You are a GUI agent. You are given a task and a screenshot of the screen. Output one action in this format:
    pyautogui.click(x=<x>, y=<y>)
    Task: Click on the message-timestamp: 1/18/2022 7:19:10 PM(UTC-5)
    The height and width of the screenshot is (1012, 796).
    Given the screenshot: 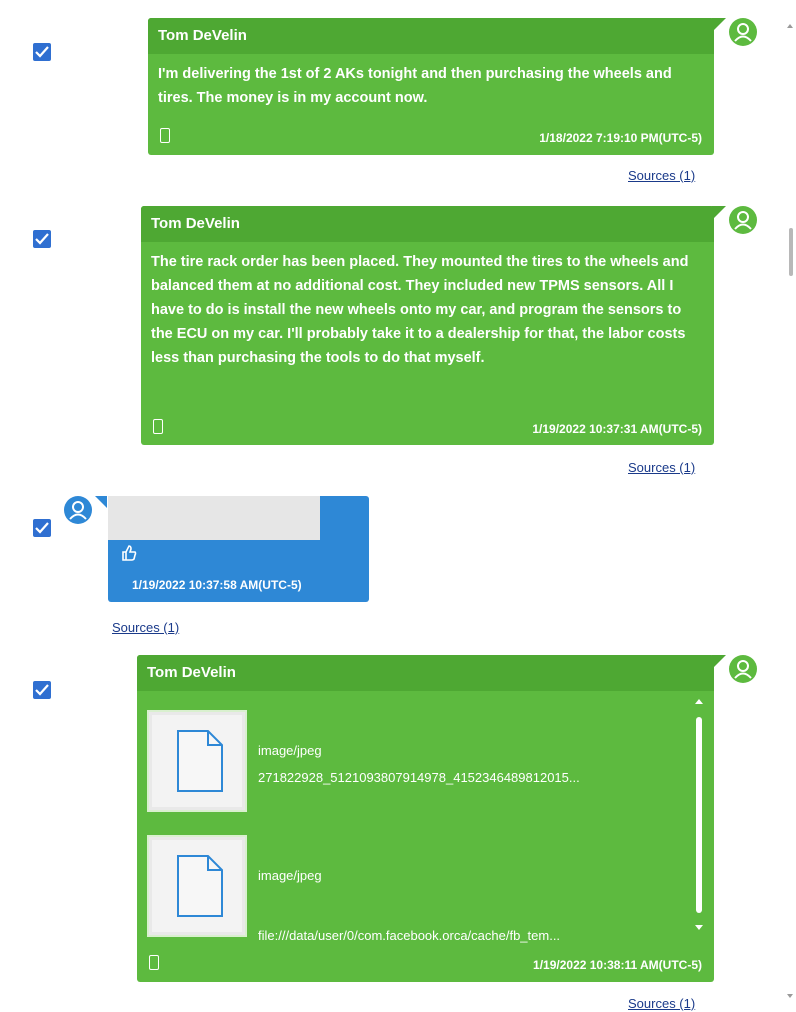 What is the action you would take?
    pyautogui.click(x=620, y=138)
    